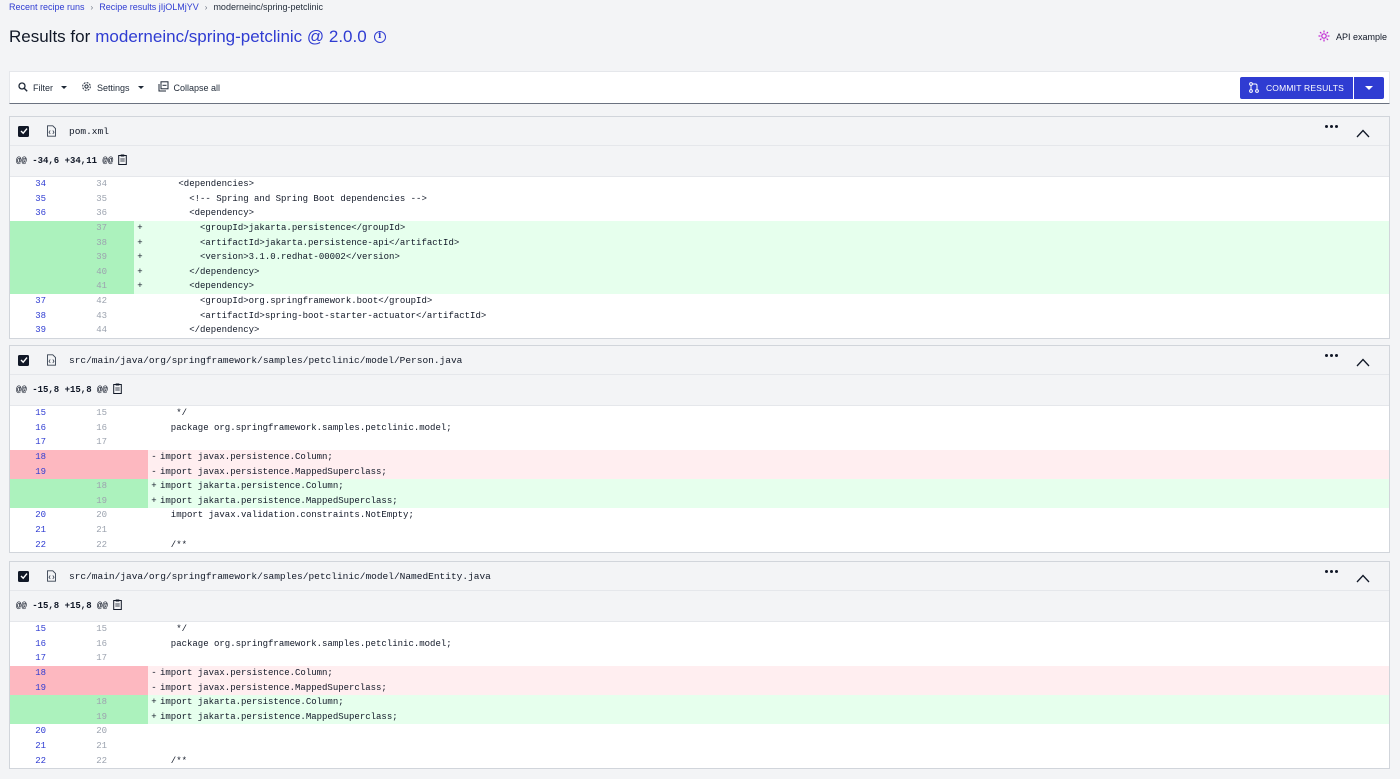 This screenshot has height=779, width=1400. Describe the element at coordinates (1296, 88) in the screenshot. I see `commit-results-button: COMMIT RESULTS` at that location.